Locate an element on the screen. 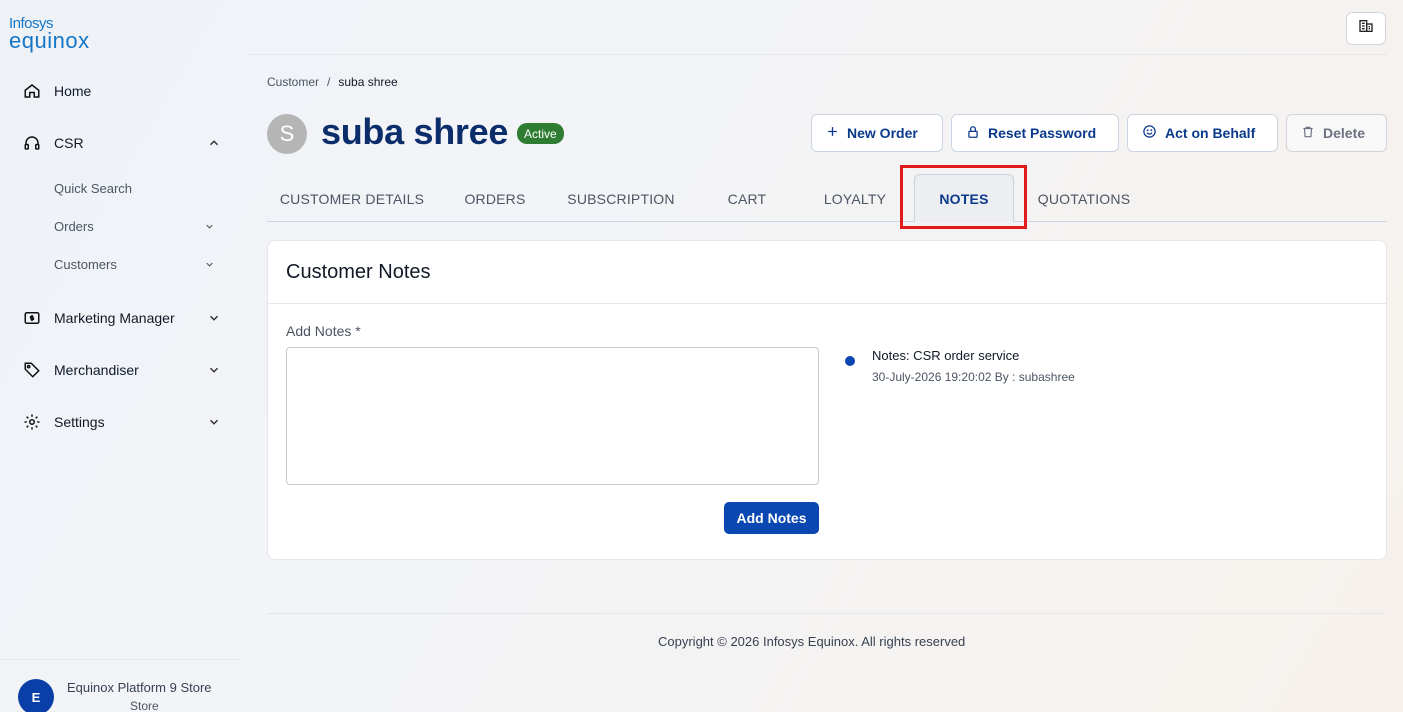  reset-password-button: Reset Password is located at coordinates (1035, 133).